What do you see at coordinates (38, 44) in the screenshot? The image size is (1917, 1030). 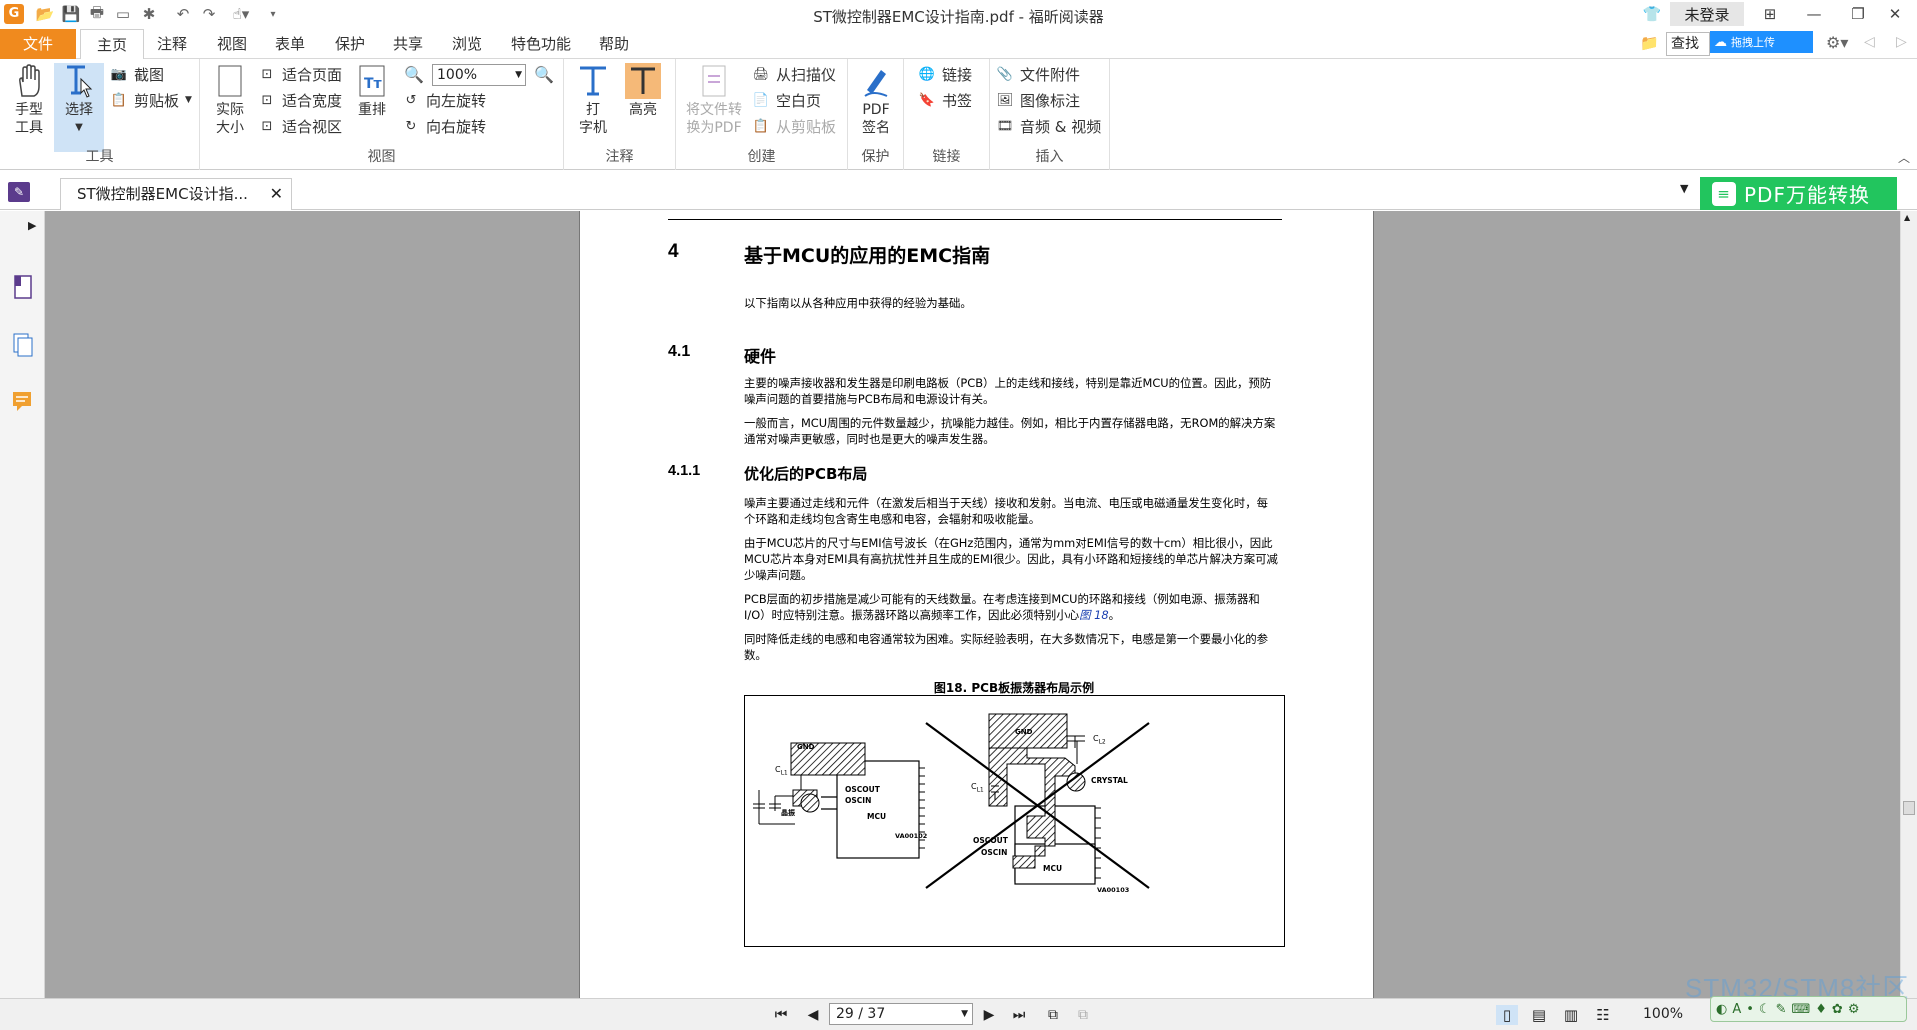 I see `tab-file: 文件` at bounding box center [38, 44].